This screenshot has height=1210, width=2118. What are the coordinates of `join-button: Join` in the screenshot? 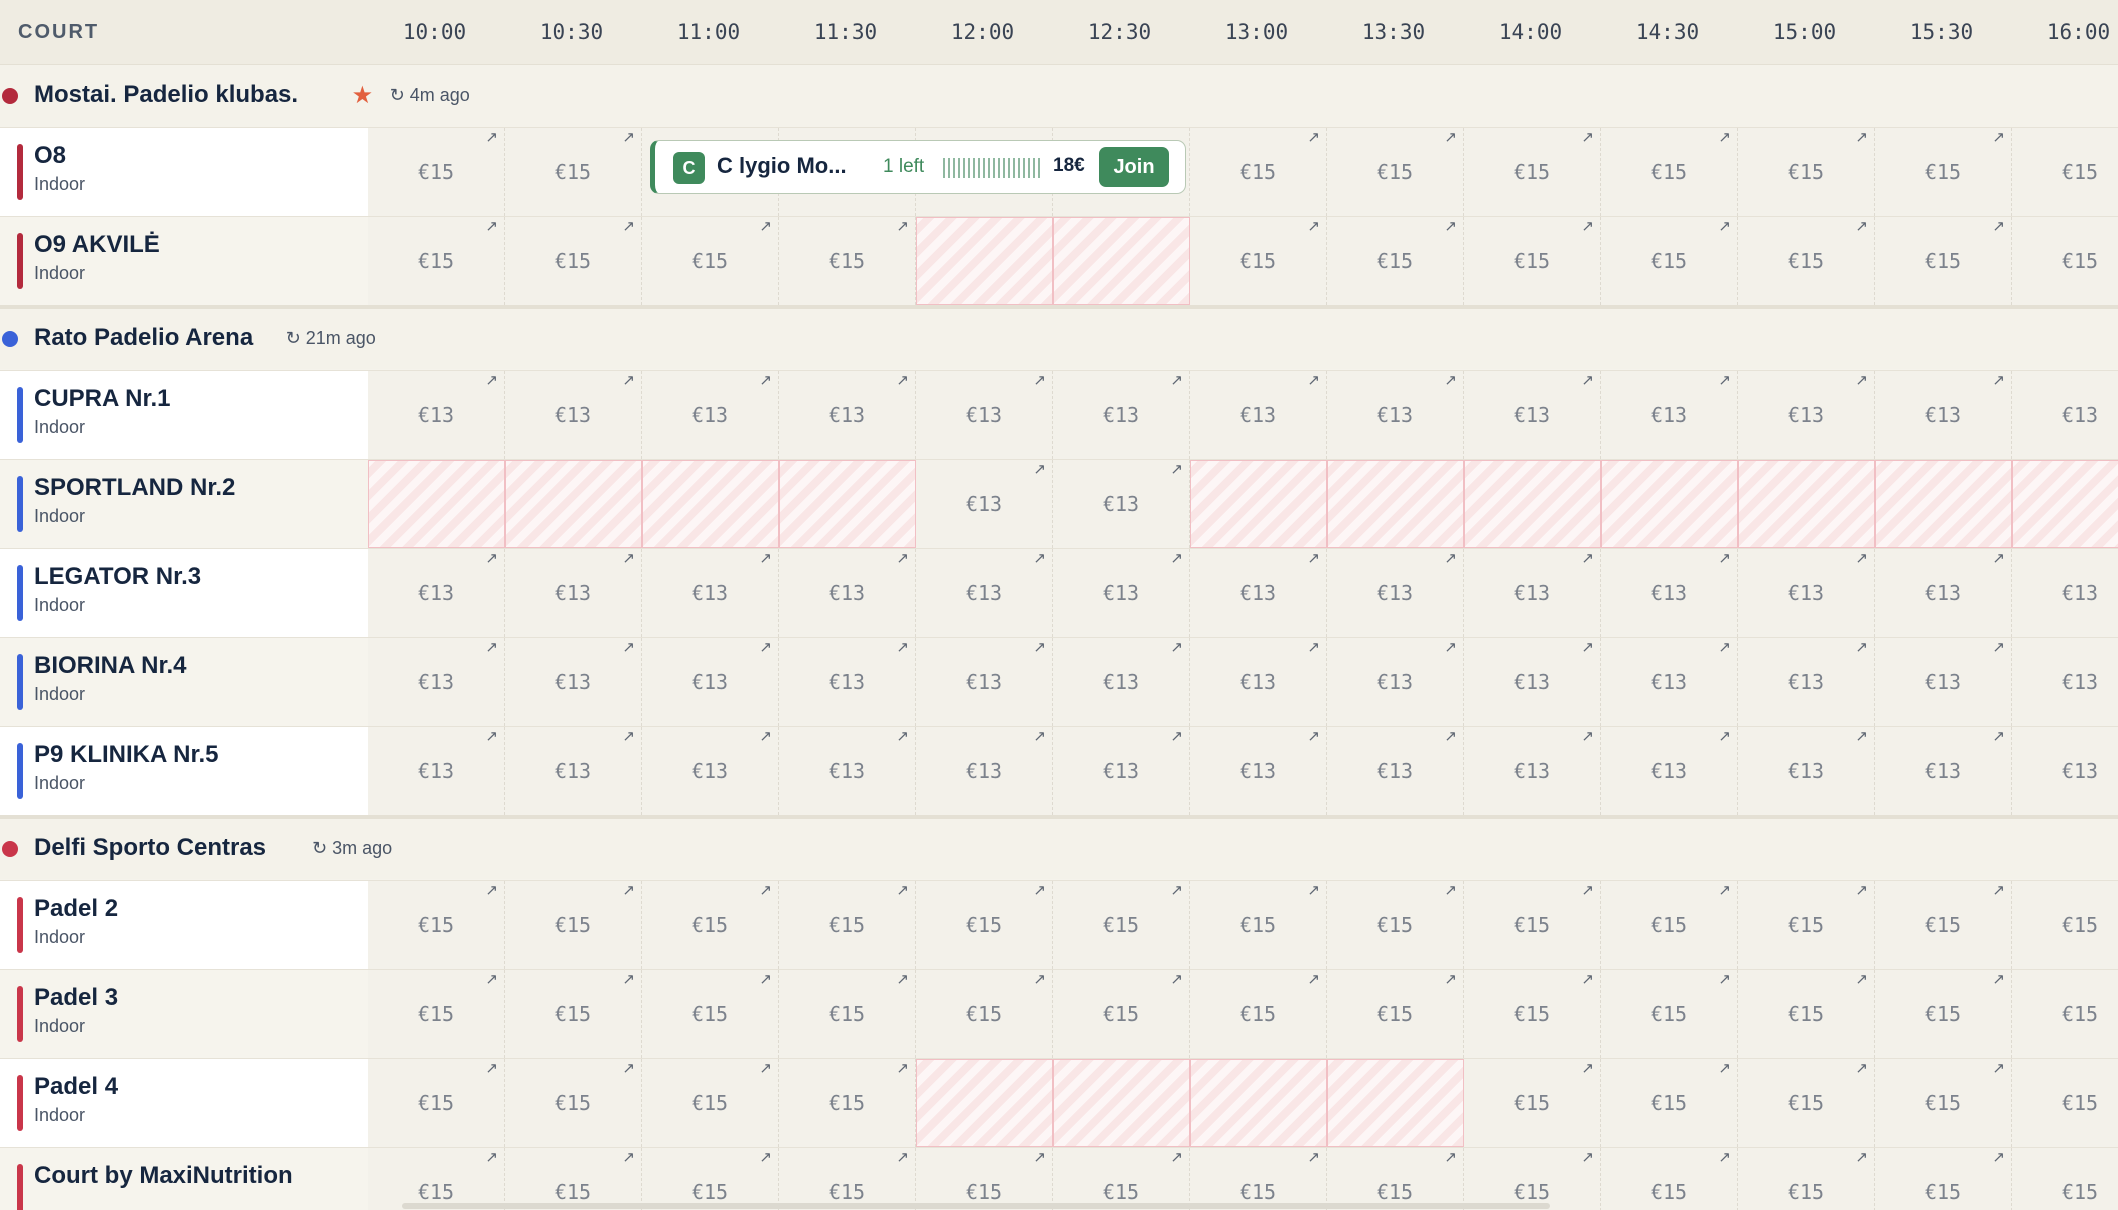 It's located at (1134, 167).